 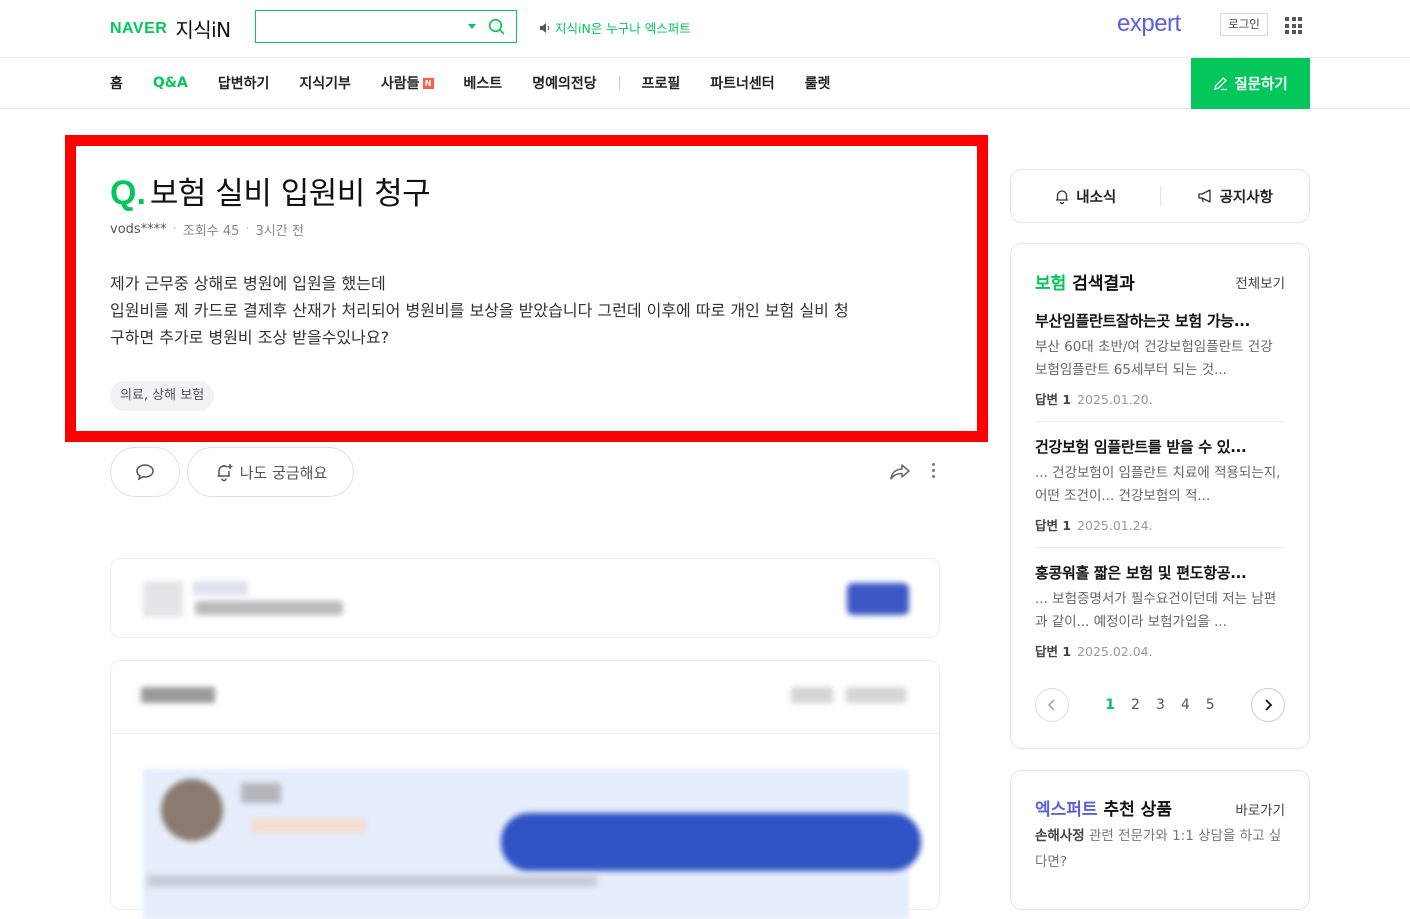 What do you see at coordinates (128, 193) in the screenshot?
I see `q-mark: Q.` at bounding box center [128, 193].